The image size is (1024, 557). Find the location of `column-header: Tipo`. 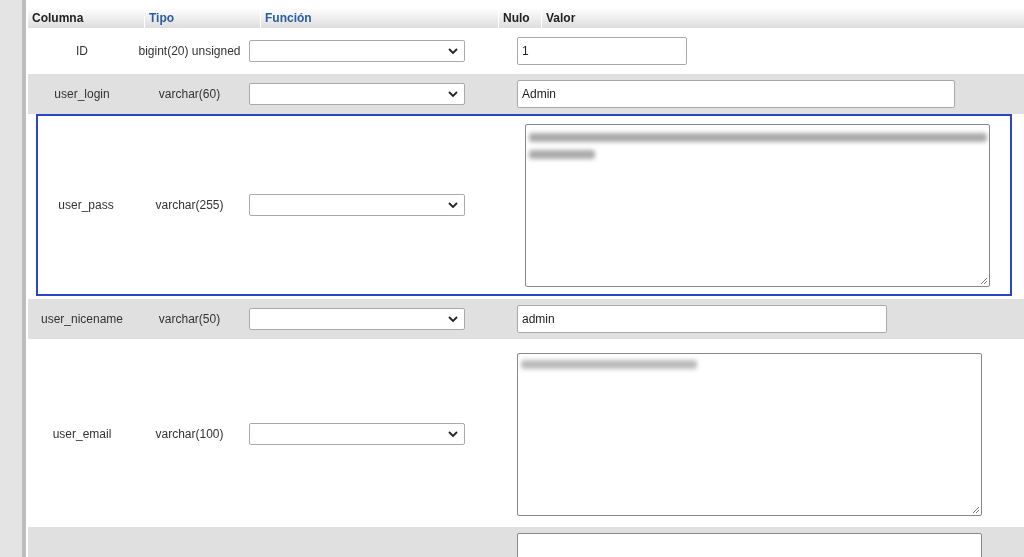

column-header: Tipo is located at coordinates (203, 18).